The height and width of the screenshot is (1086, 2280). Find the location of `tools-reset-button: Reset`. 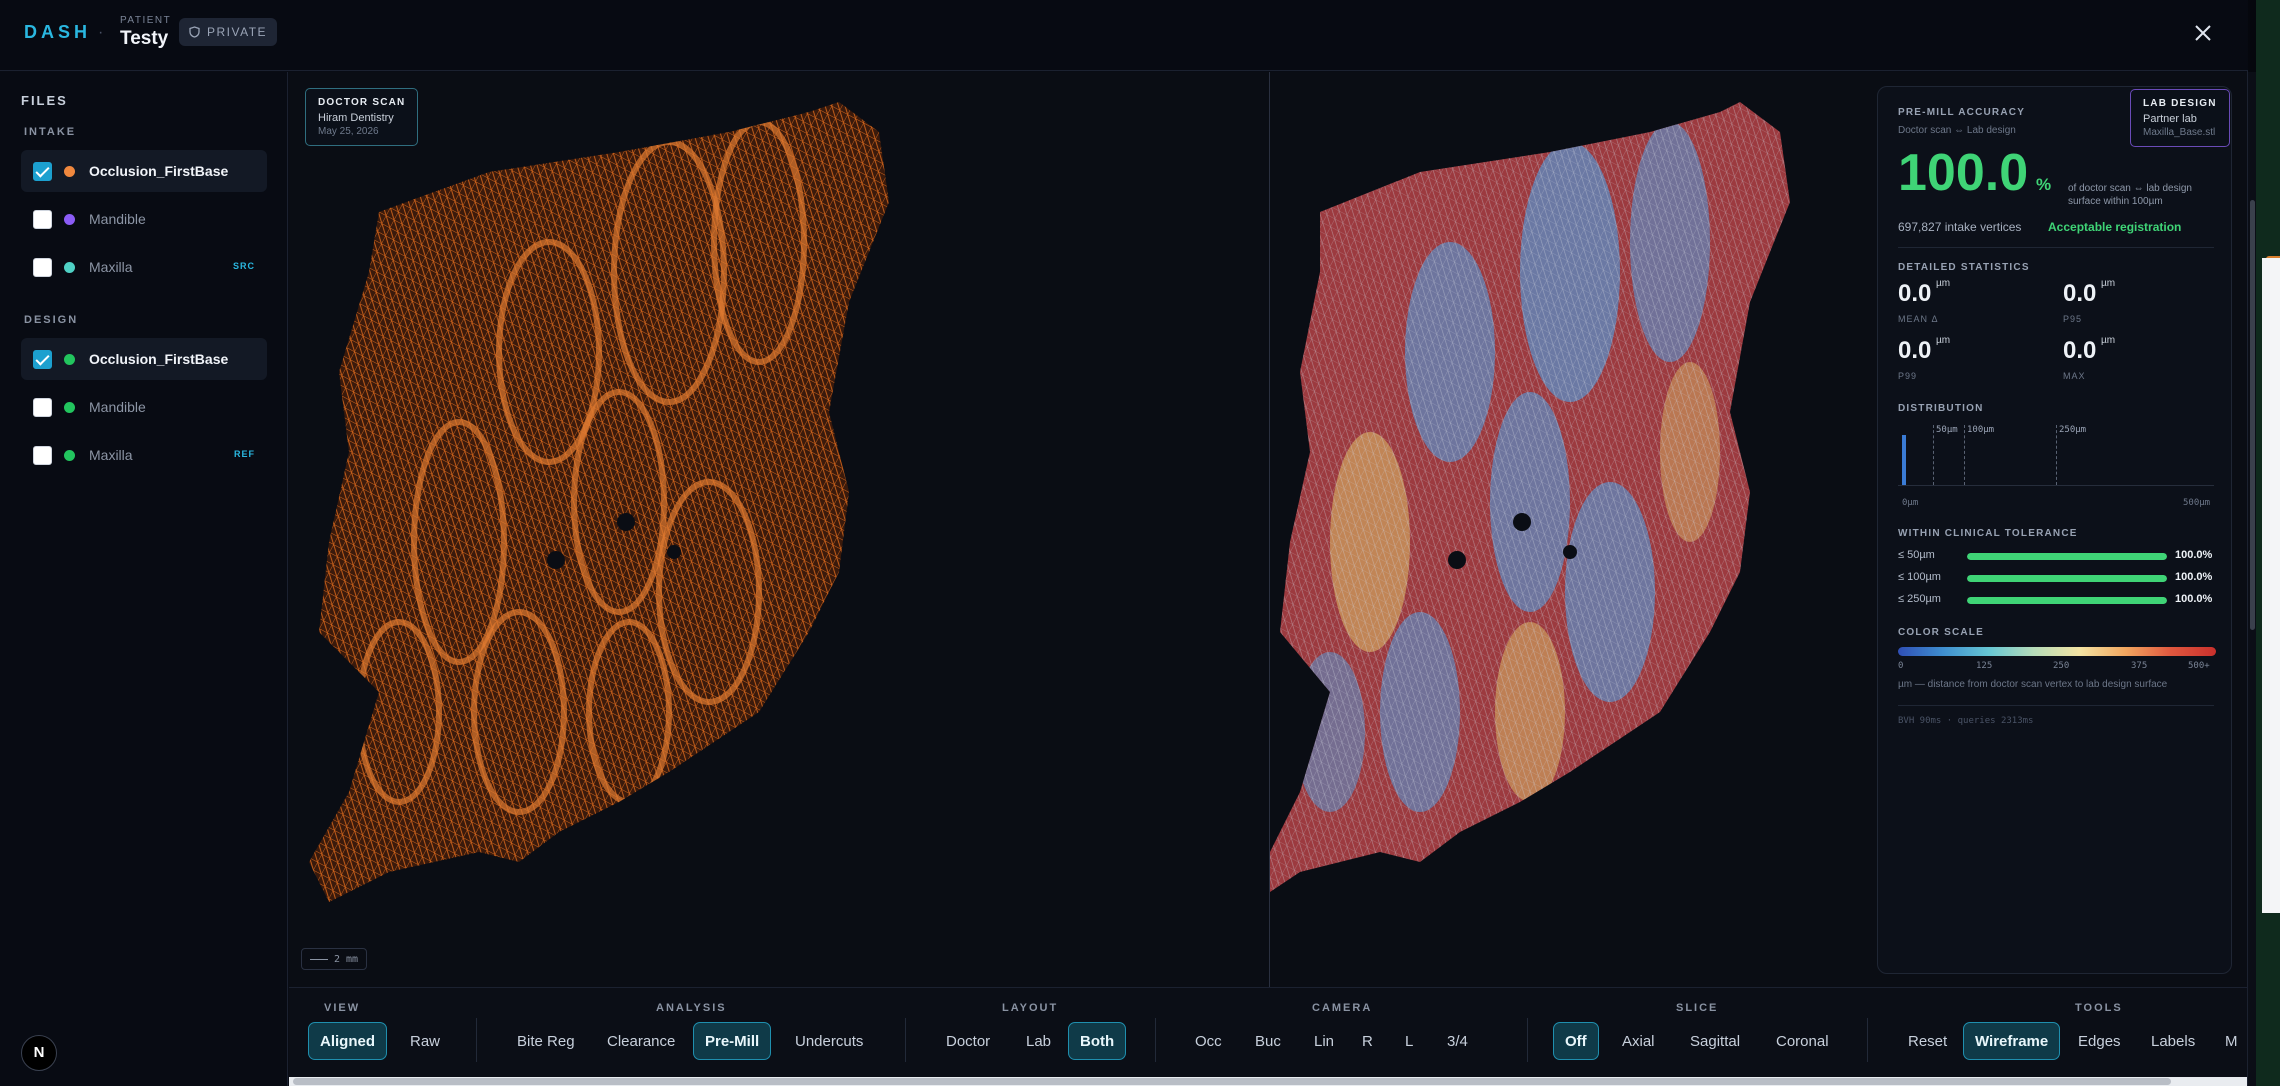

tools-reset-button: Reset is located at coordinates (1927, 1041).